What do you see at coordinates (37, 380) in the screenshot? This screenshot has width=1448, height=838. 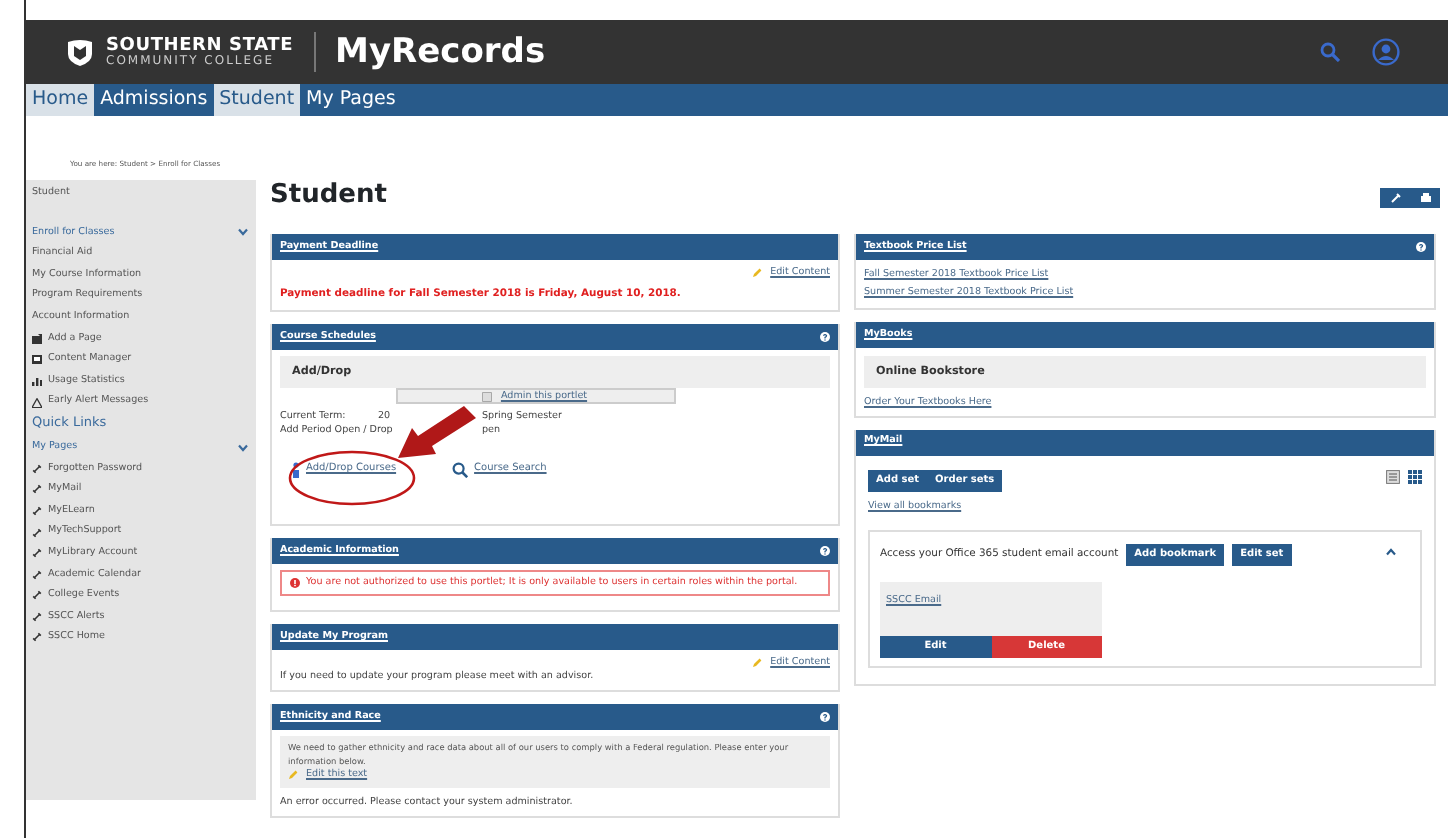 I see `bar-chart-icon` at bounding box center [37, 380].